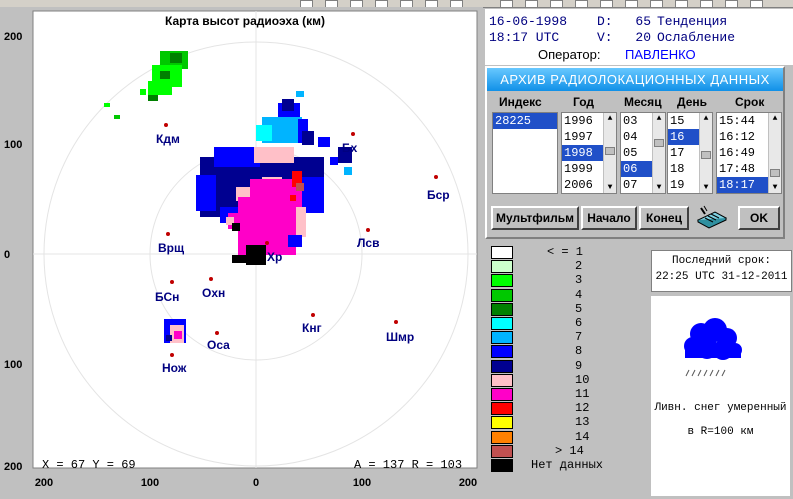 The height and width of the screenshot is (499, 793). I want to click on index-list: 28225, so click(525, 153).